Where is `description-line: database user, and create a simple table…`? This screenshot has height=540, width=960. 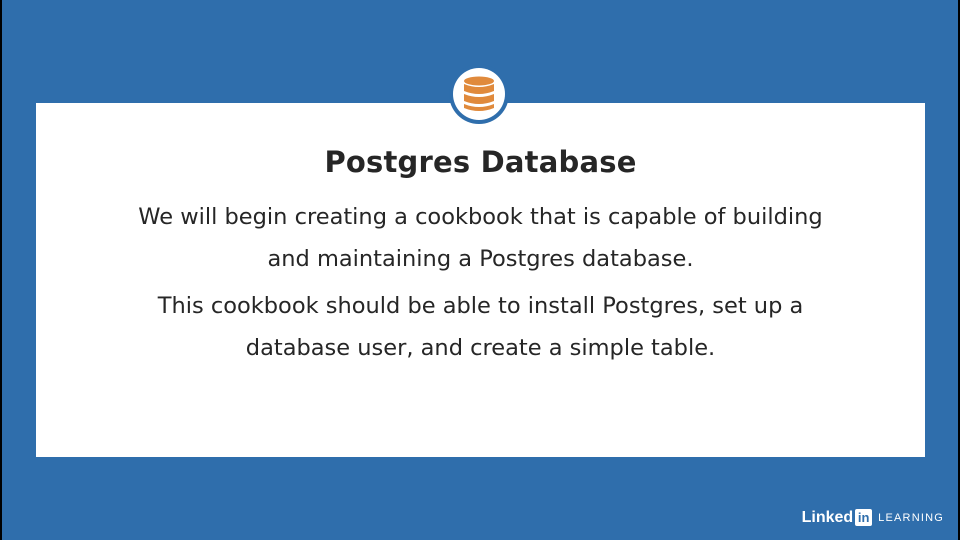
description-line: database user, and create a simple table… is located at coordinates (480, 348).